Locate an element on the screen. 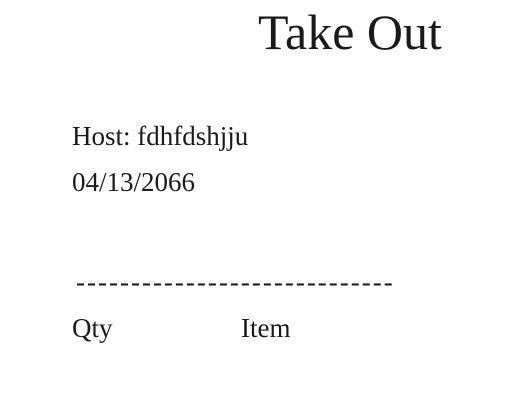  order-date: 04/13/2066 is located at coordinates (134, 182).